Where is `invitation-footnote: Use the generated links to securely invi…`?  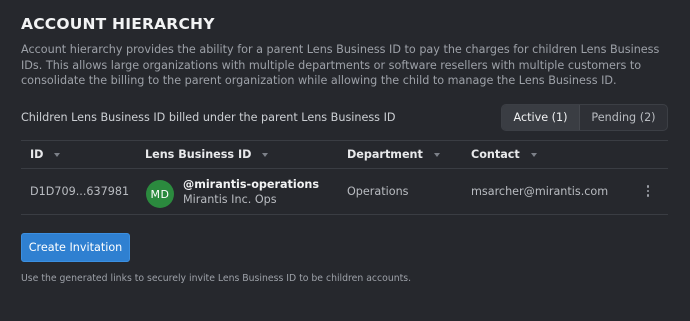 invitation-footnote: Use the generated links to securely invi… is located at coordinates (216, 278).